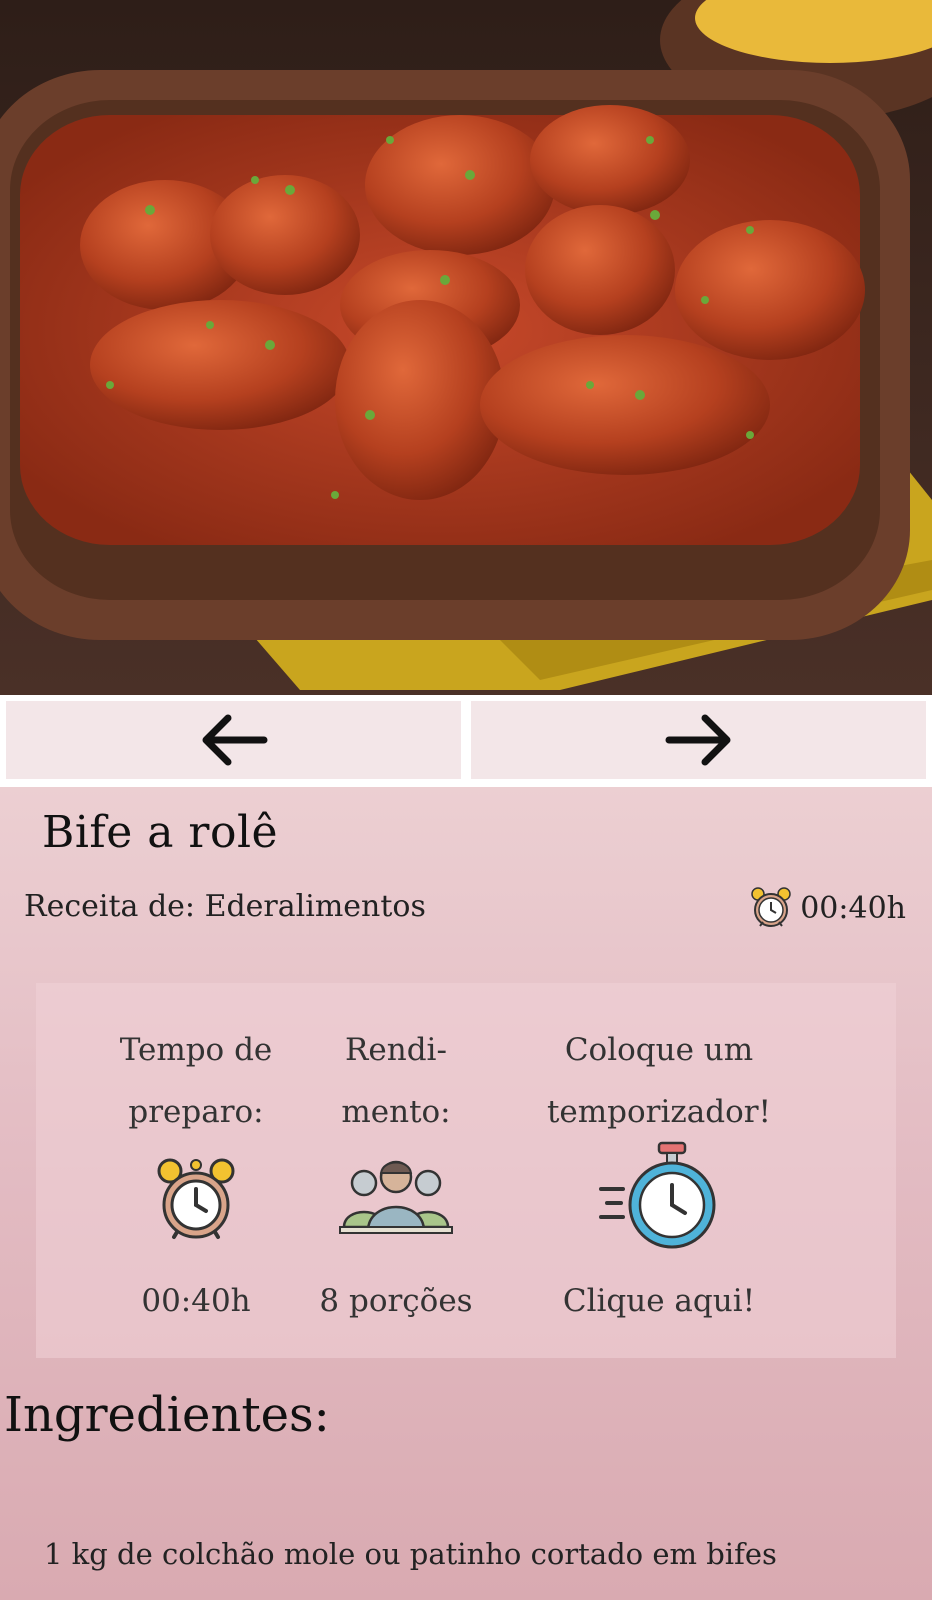 This screenshot has width=932, height=1600. Describe the element at coordinates (196, 1081) in the screenshot. I see `prep-time-label: Tempo de preparo:` at that location.